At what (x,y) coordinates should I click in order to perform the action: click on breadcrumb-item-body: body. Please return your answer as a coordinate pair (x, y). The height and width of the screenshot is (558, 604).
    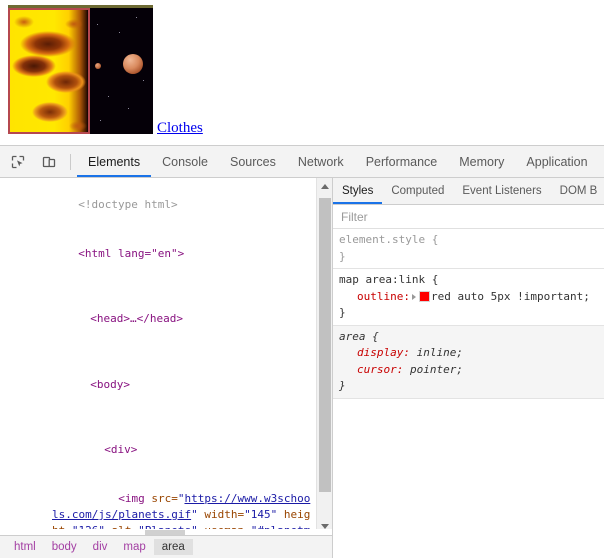
    Looking at the image, I should click on (64, 547).